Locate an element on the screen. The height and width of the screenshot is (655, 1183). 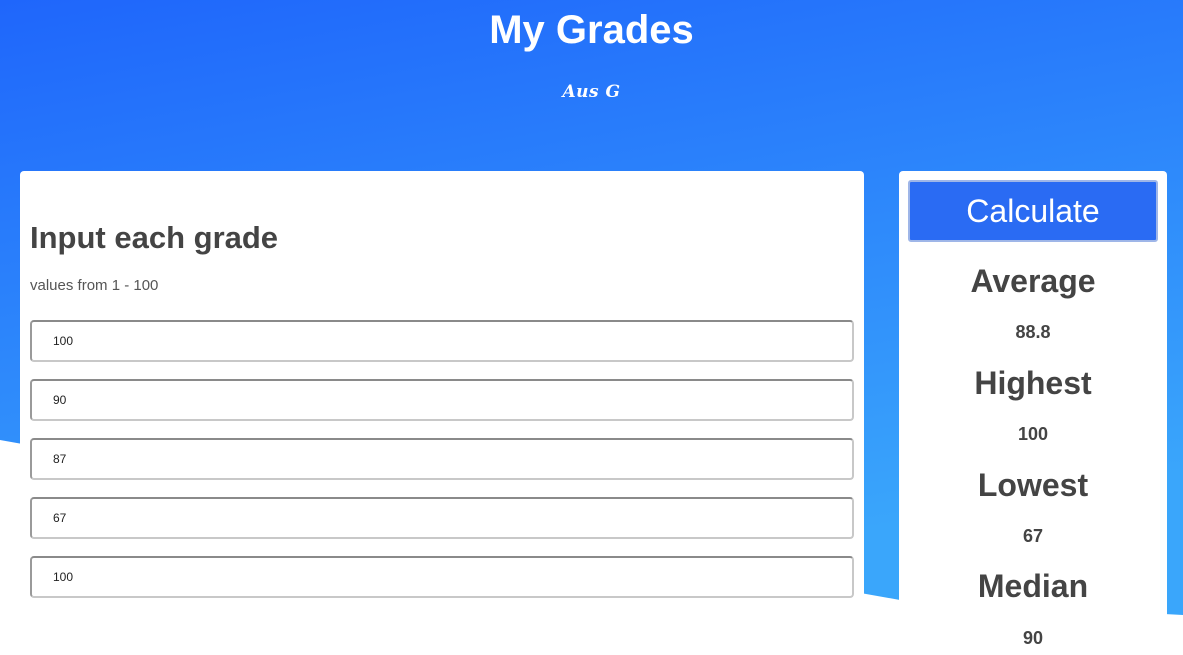
average-value: 88.8 is located at coordinates (1033, 332).